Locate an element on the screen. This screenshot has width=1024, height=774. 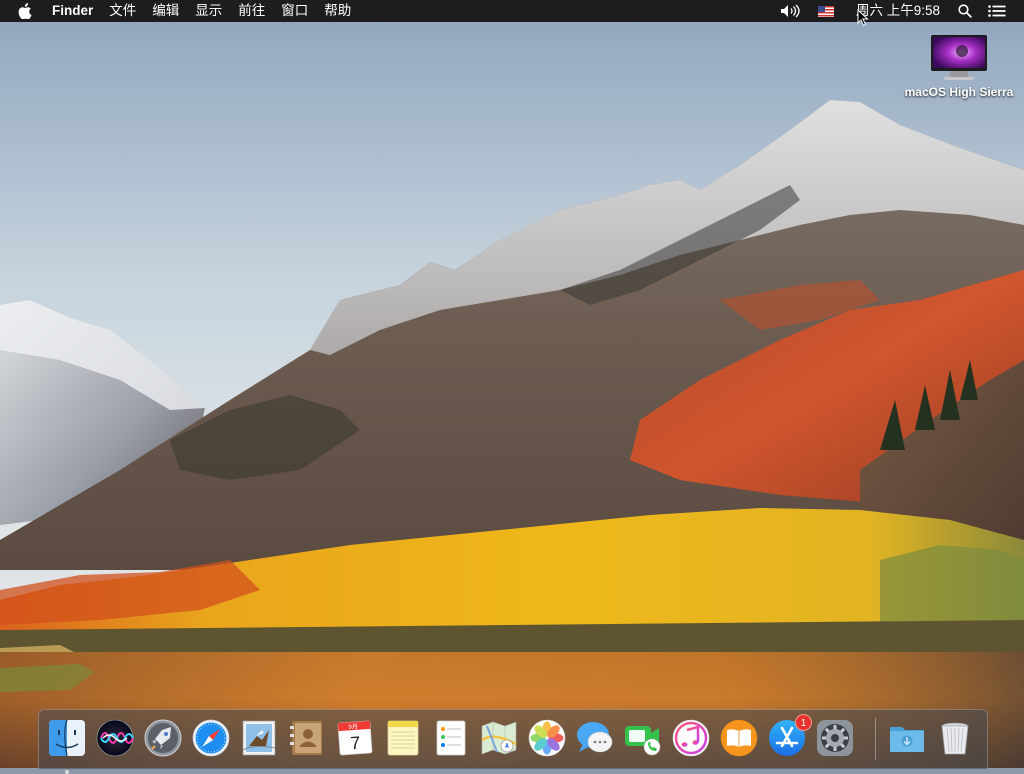
calendar-day-label: 7 is located at coordinates (355, 743).